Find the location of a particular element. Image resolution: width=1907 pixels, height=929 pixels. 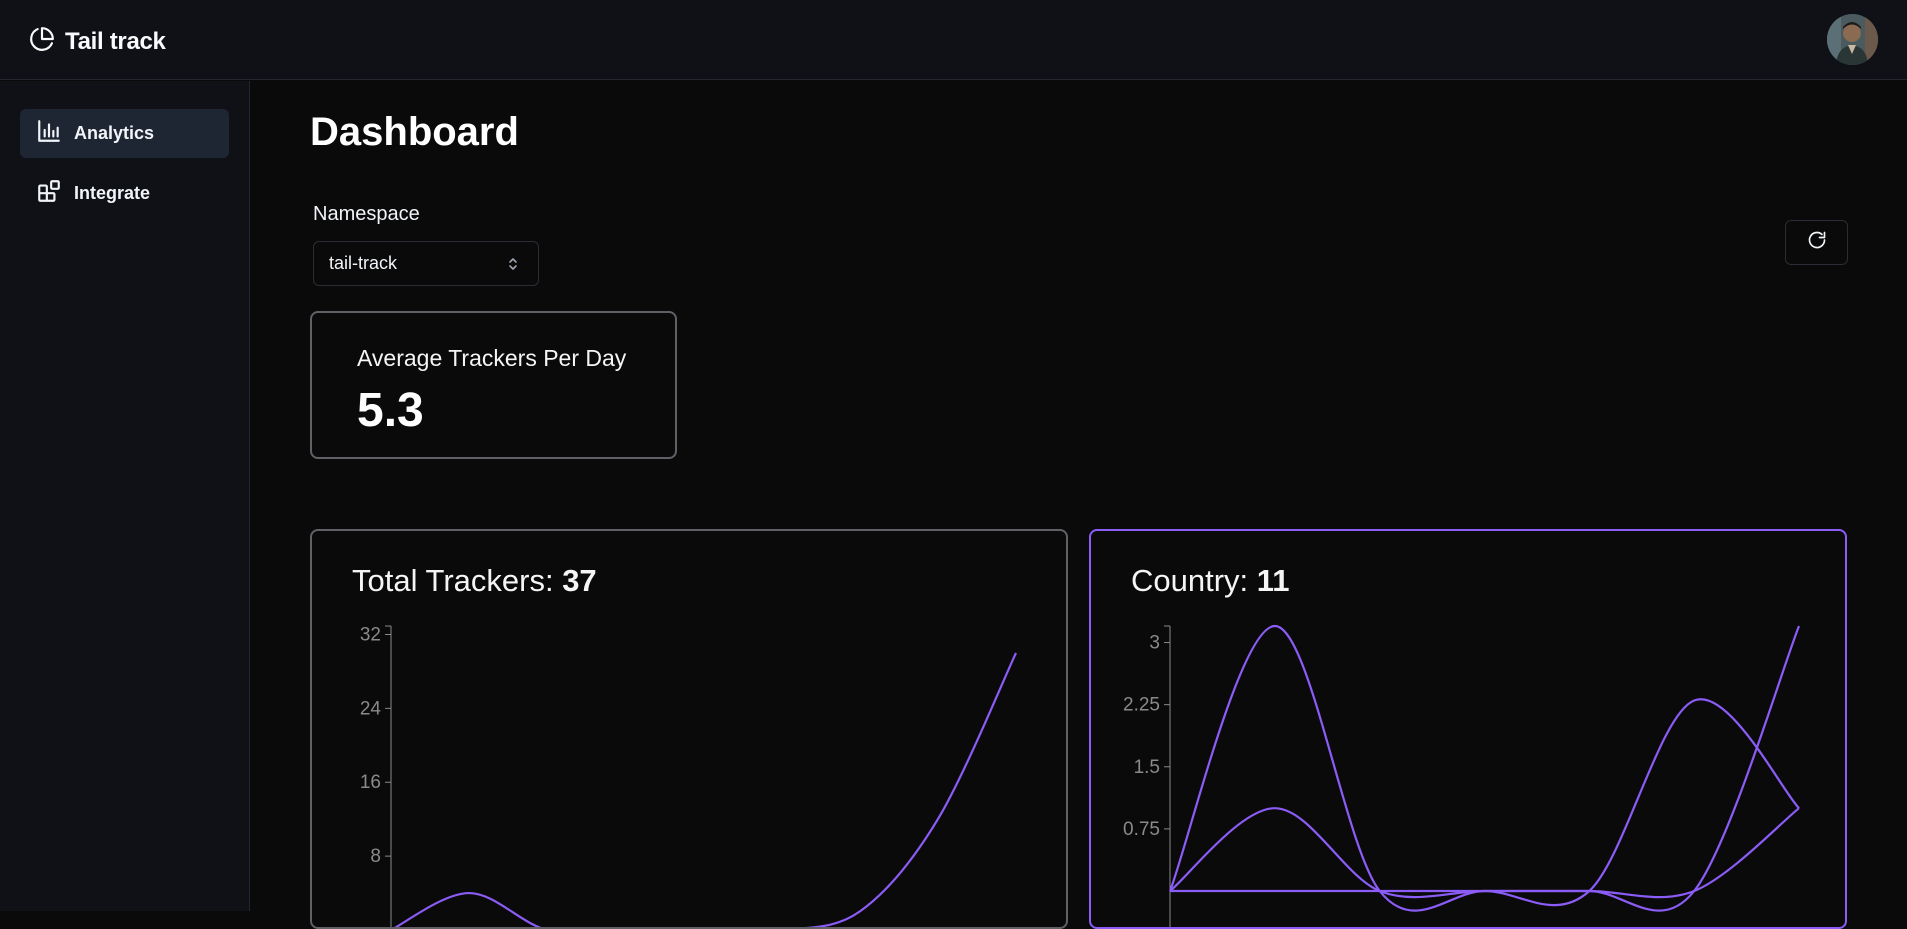

y-tick-label: 1.5 is located at coordinates (1147, 767).